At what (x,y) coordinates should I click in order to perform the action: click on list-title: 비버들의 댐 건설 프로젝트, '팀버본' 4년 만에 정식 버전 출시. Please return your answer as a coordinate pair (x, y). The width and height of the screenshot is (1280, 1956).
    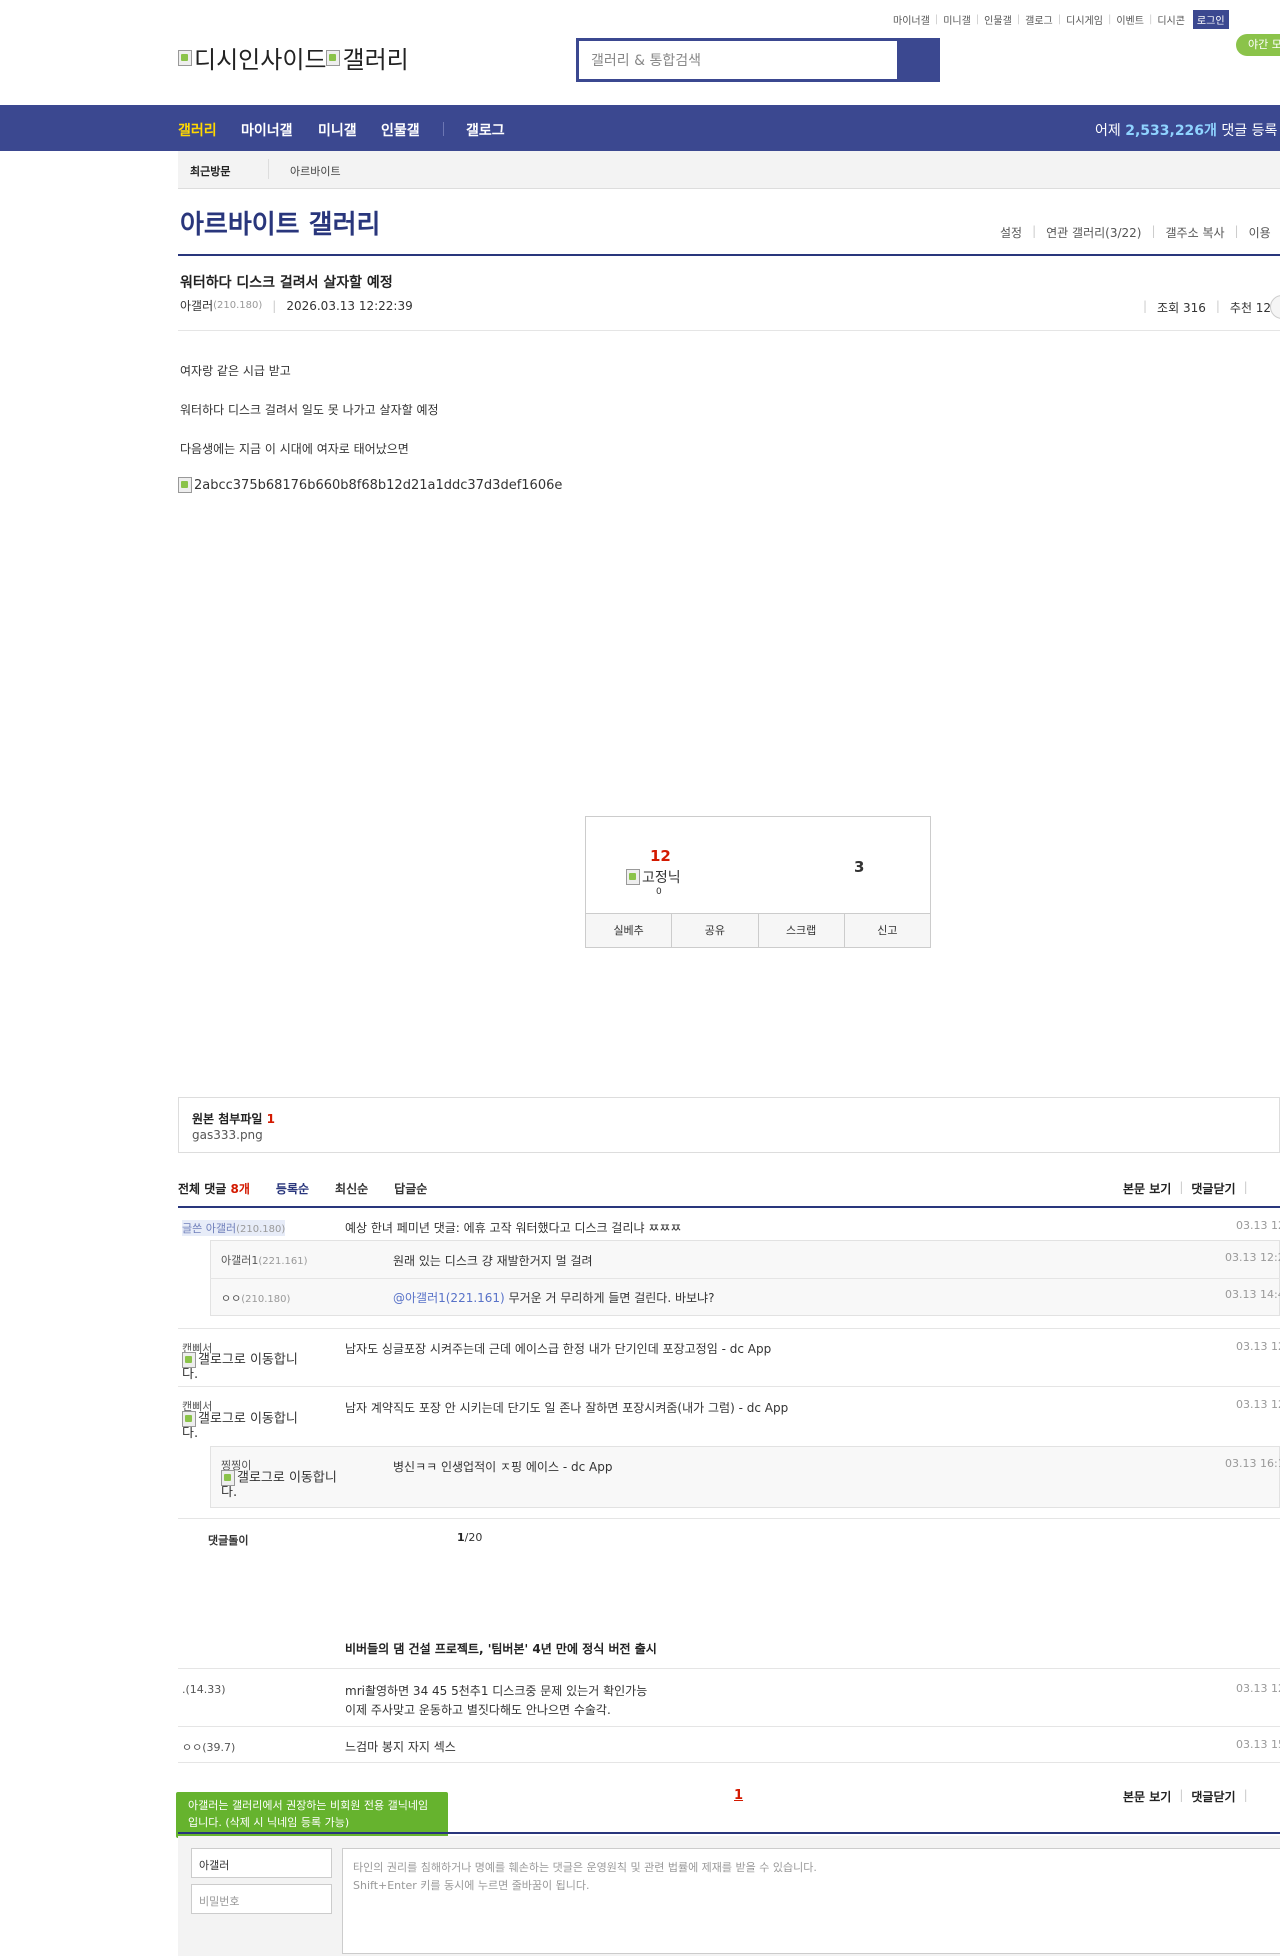
    Looking at the image, I should click on (501, 1648).